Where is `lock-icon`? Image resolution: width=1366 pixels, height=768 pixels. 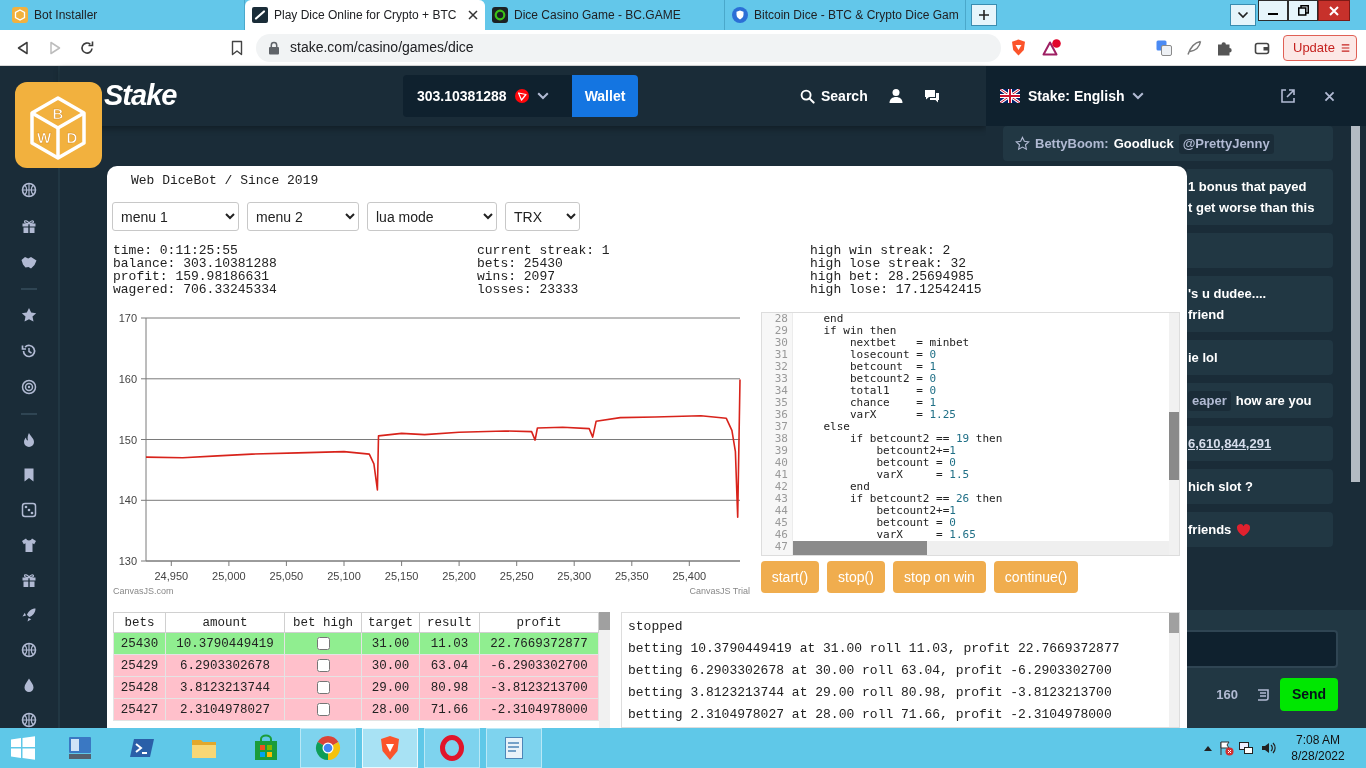 lock-icon is located at coordinates (274, 47).